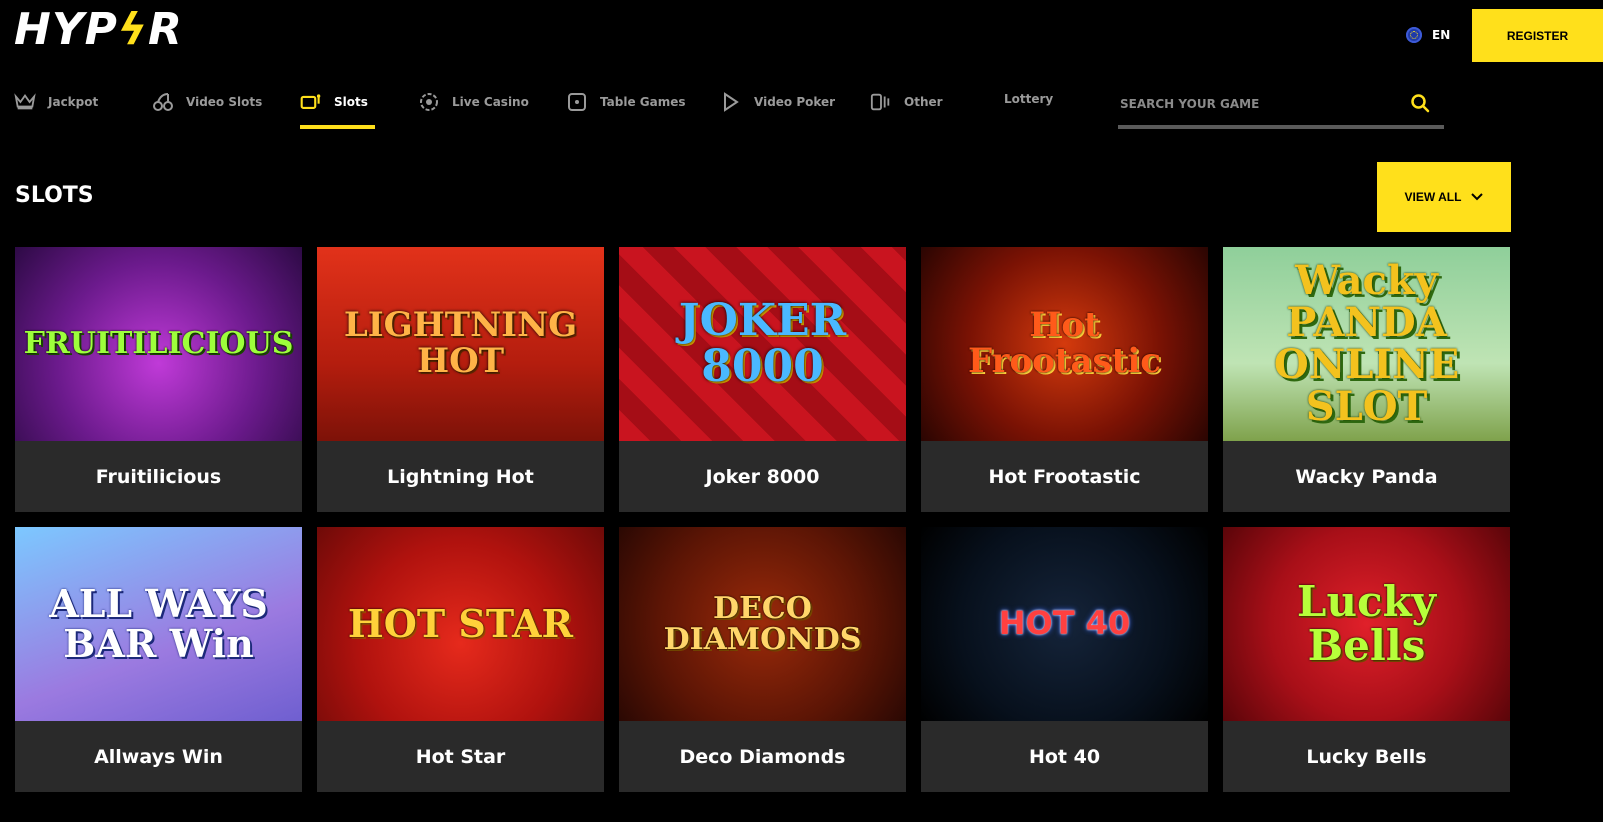 The width and height of the screenshot is (1603, 822). I want to click on game-title: Wacky Panda, so click(1366, 476).